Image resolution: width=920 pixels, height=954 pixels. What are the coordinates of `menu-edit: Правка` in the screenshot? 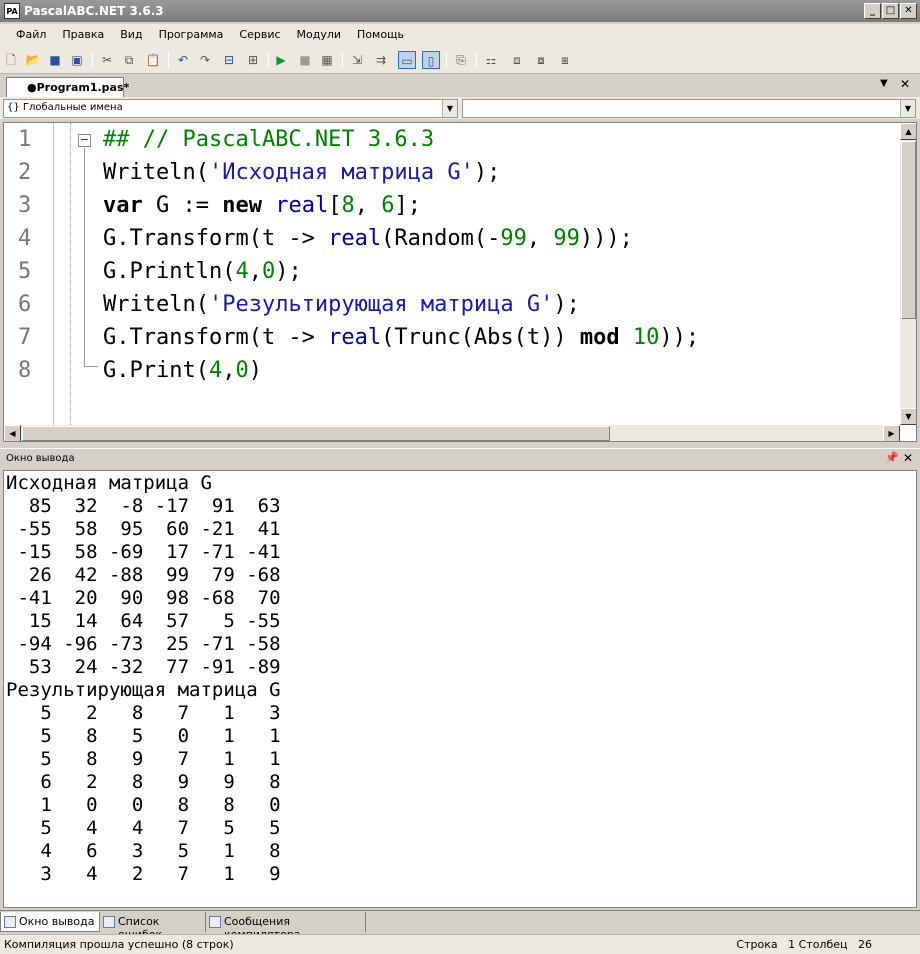 It's located at (83, 35).